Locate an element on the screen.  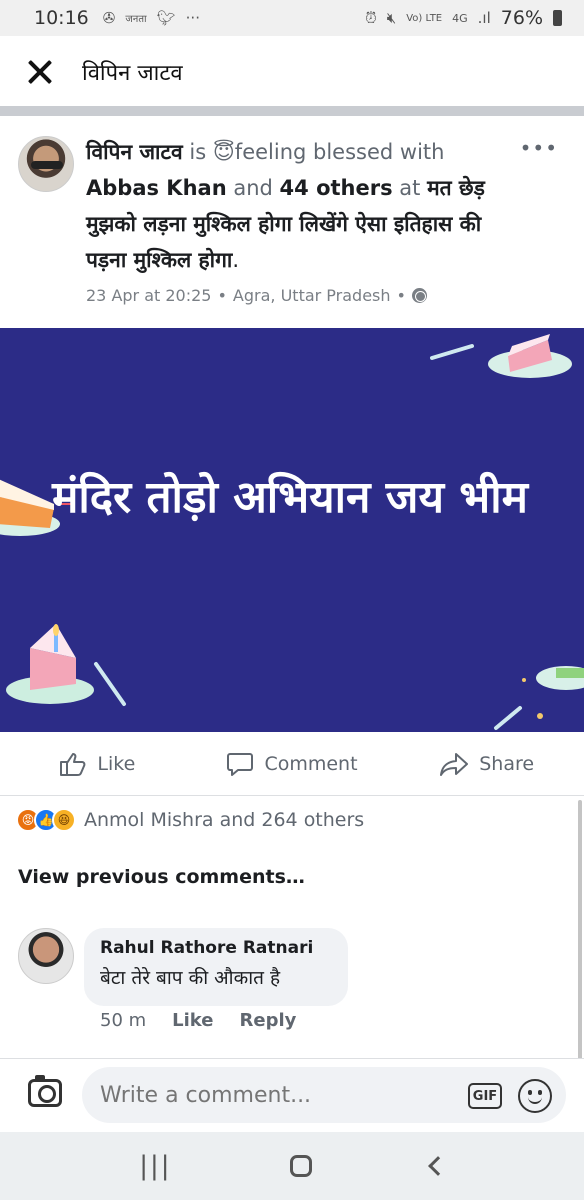
status-time: 10:16 is located at coordinates (61, 18).